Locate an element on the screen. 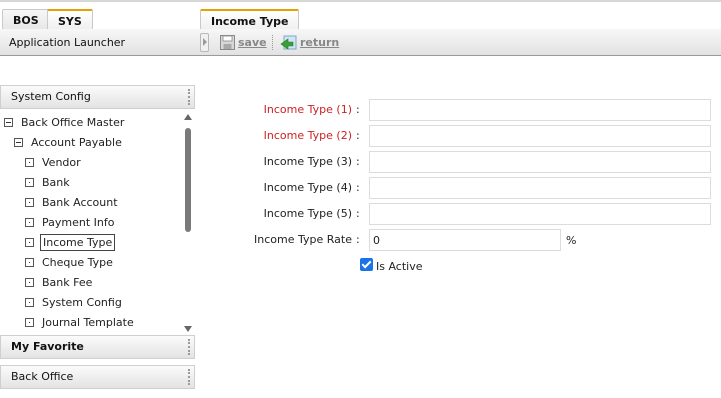  my-favorite-panel-header: My Favorite is located at coordinates (97, 347).